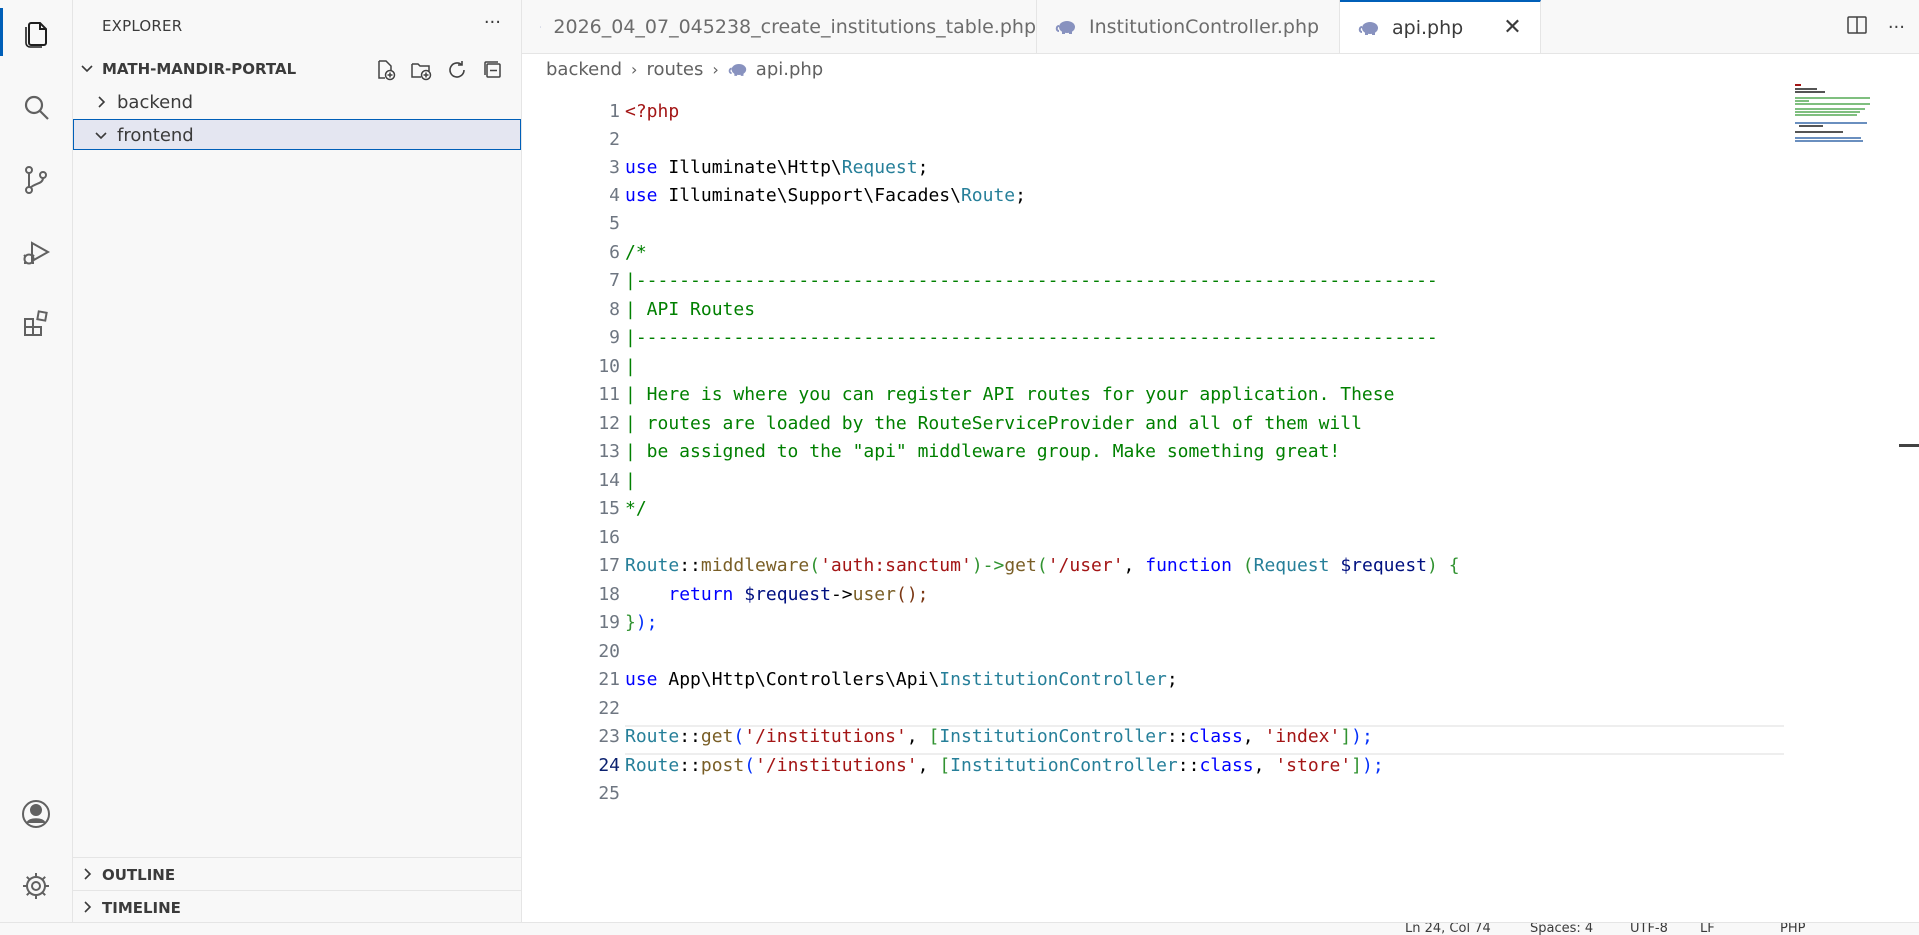  What do you see at coordinates (1512, 27) in the screenshot?
I see `close-icon: ✕` at bounding box center [1512, 27].